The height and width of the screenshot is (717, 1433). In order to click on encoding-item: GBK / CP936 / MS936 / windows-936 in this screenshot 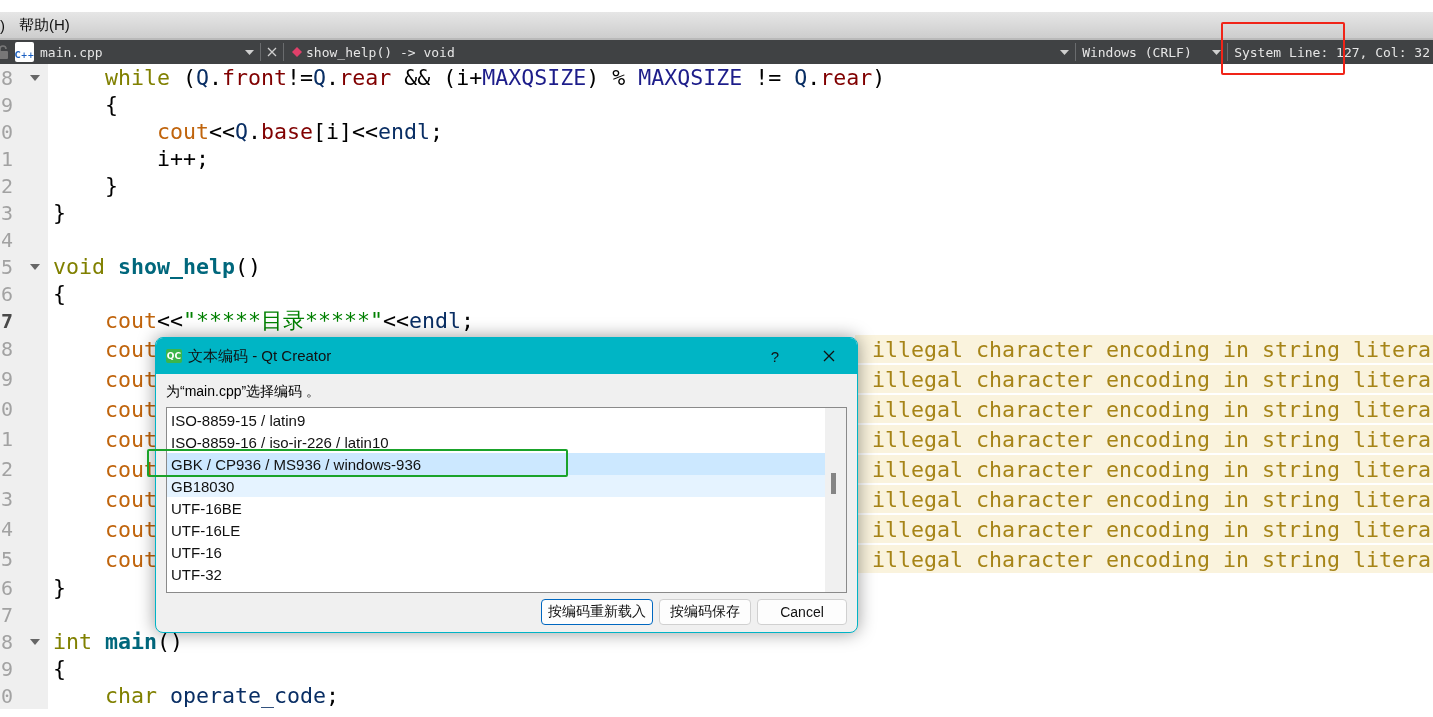, I will do `click(496, 464)`.